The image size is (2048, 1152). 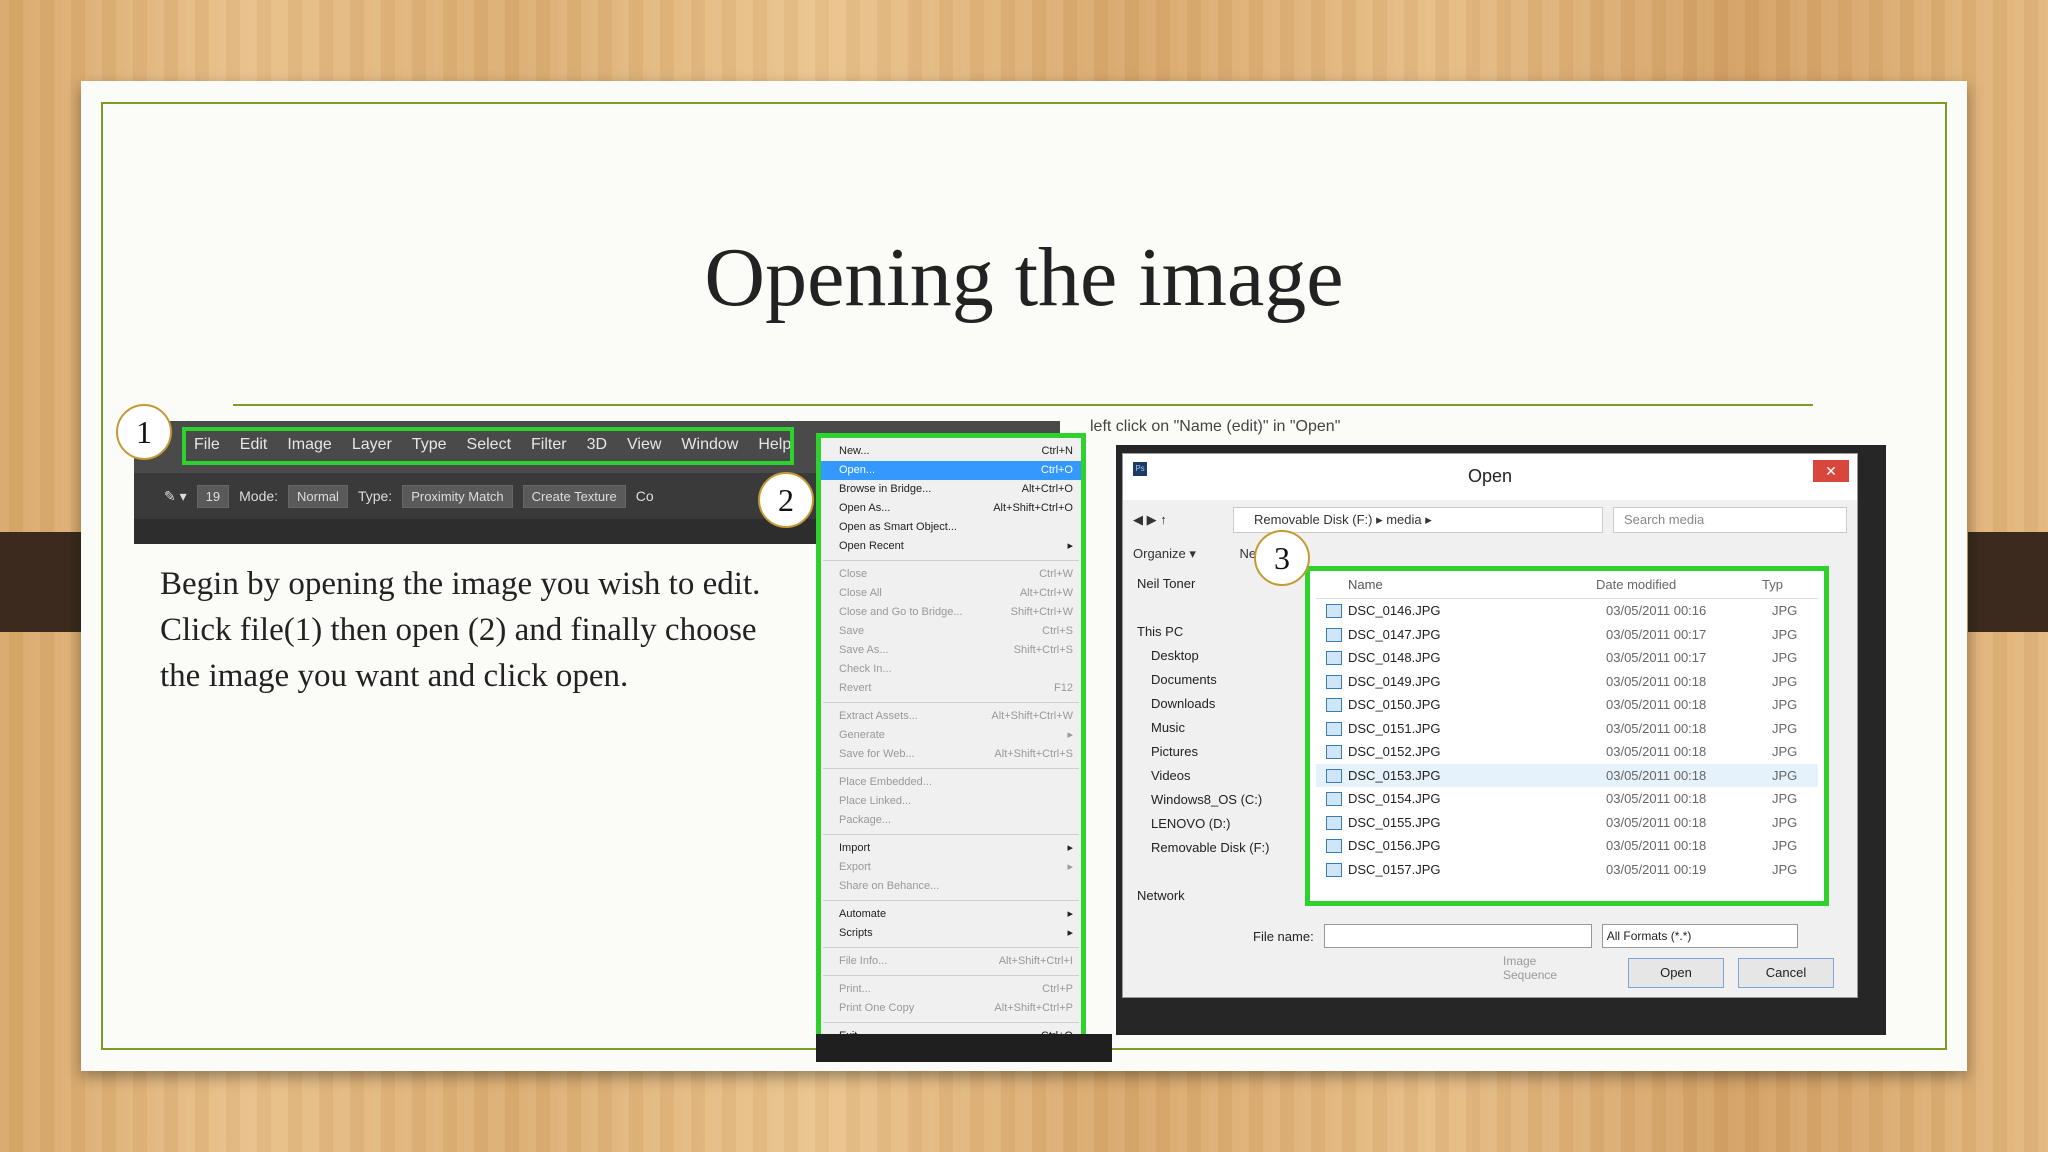 What do you see at coordinates (1223, 656) in the screenshot?
I see `nav-item: Desktop` at bounding box center [1223, 656].